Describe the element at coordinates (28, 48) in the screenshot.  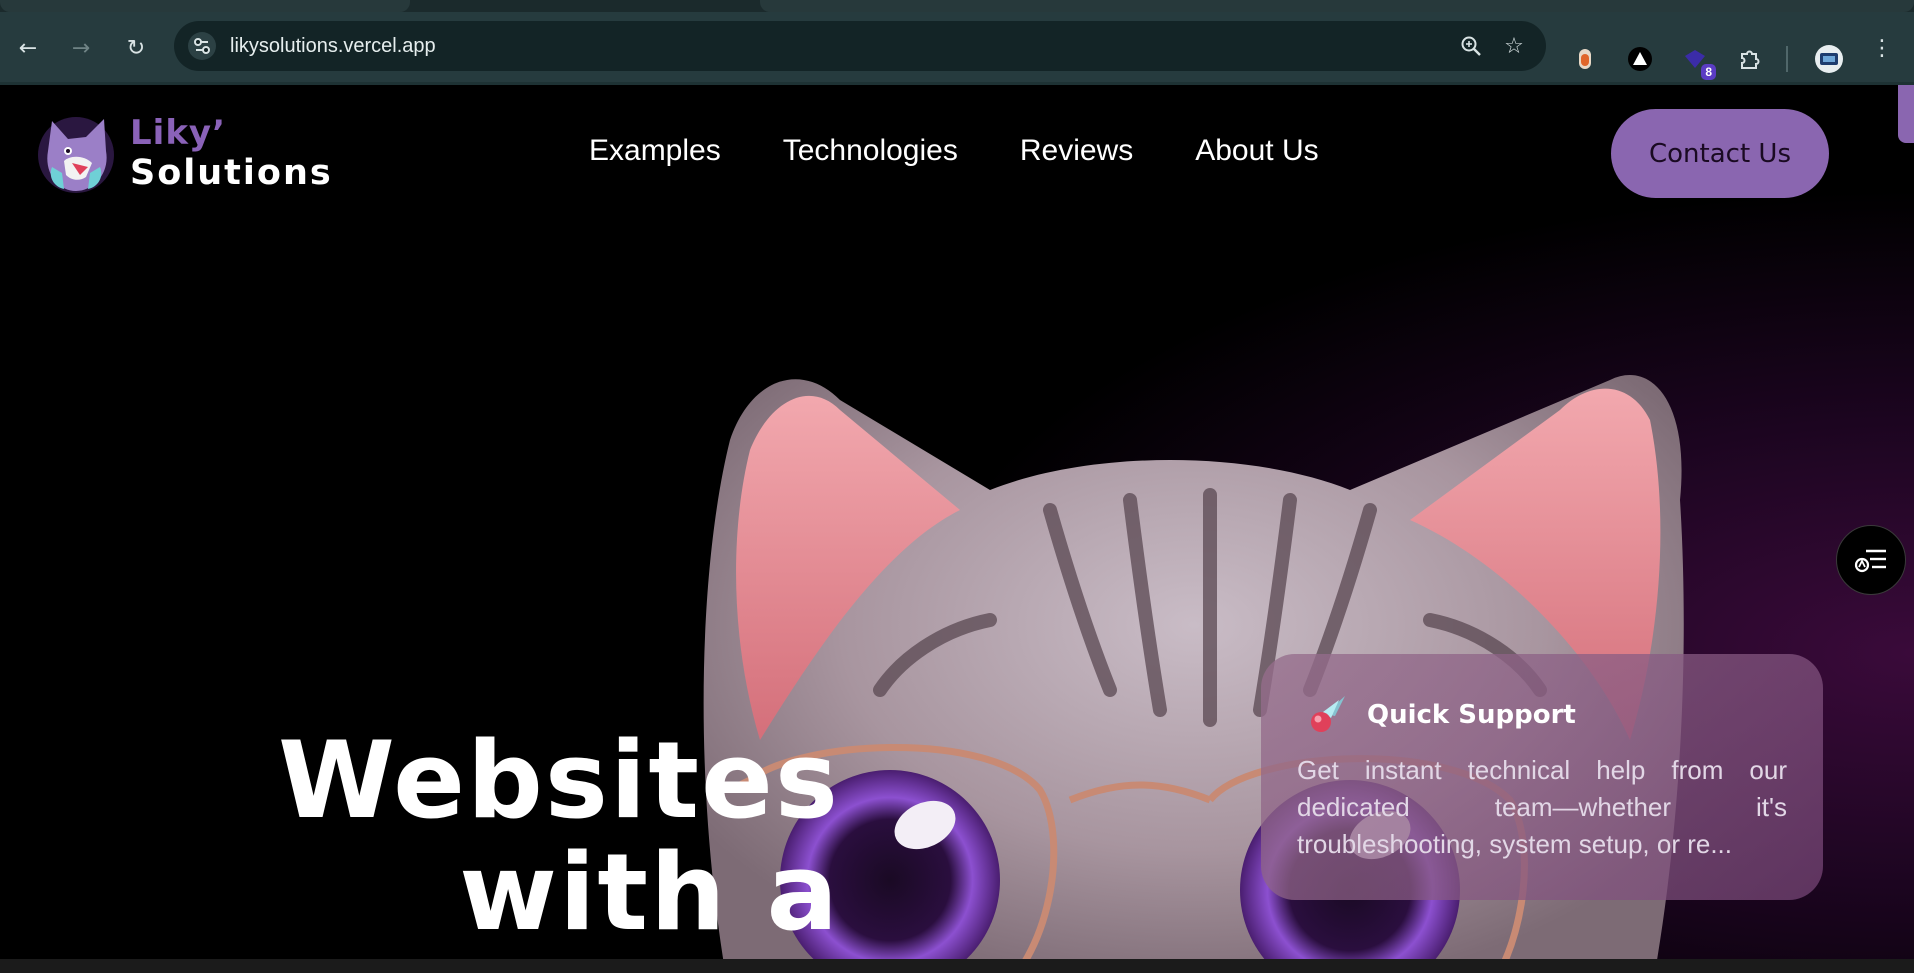
I see `back-button: ←` at that location.